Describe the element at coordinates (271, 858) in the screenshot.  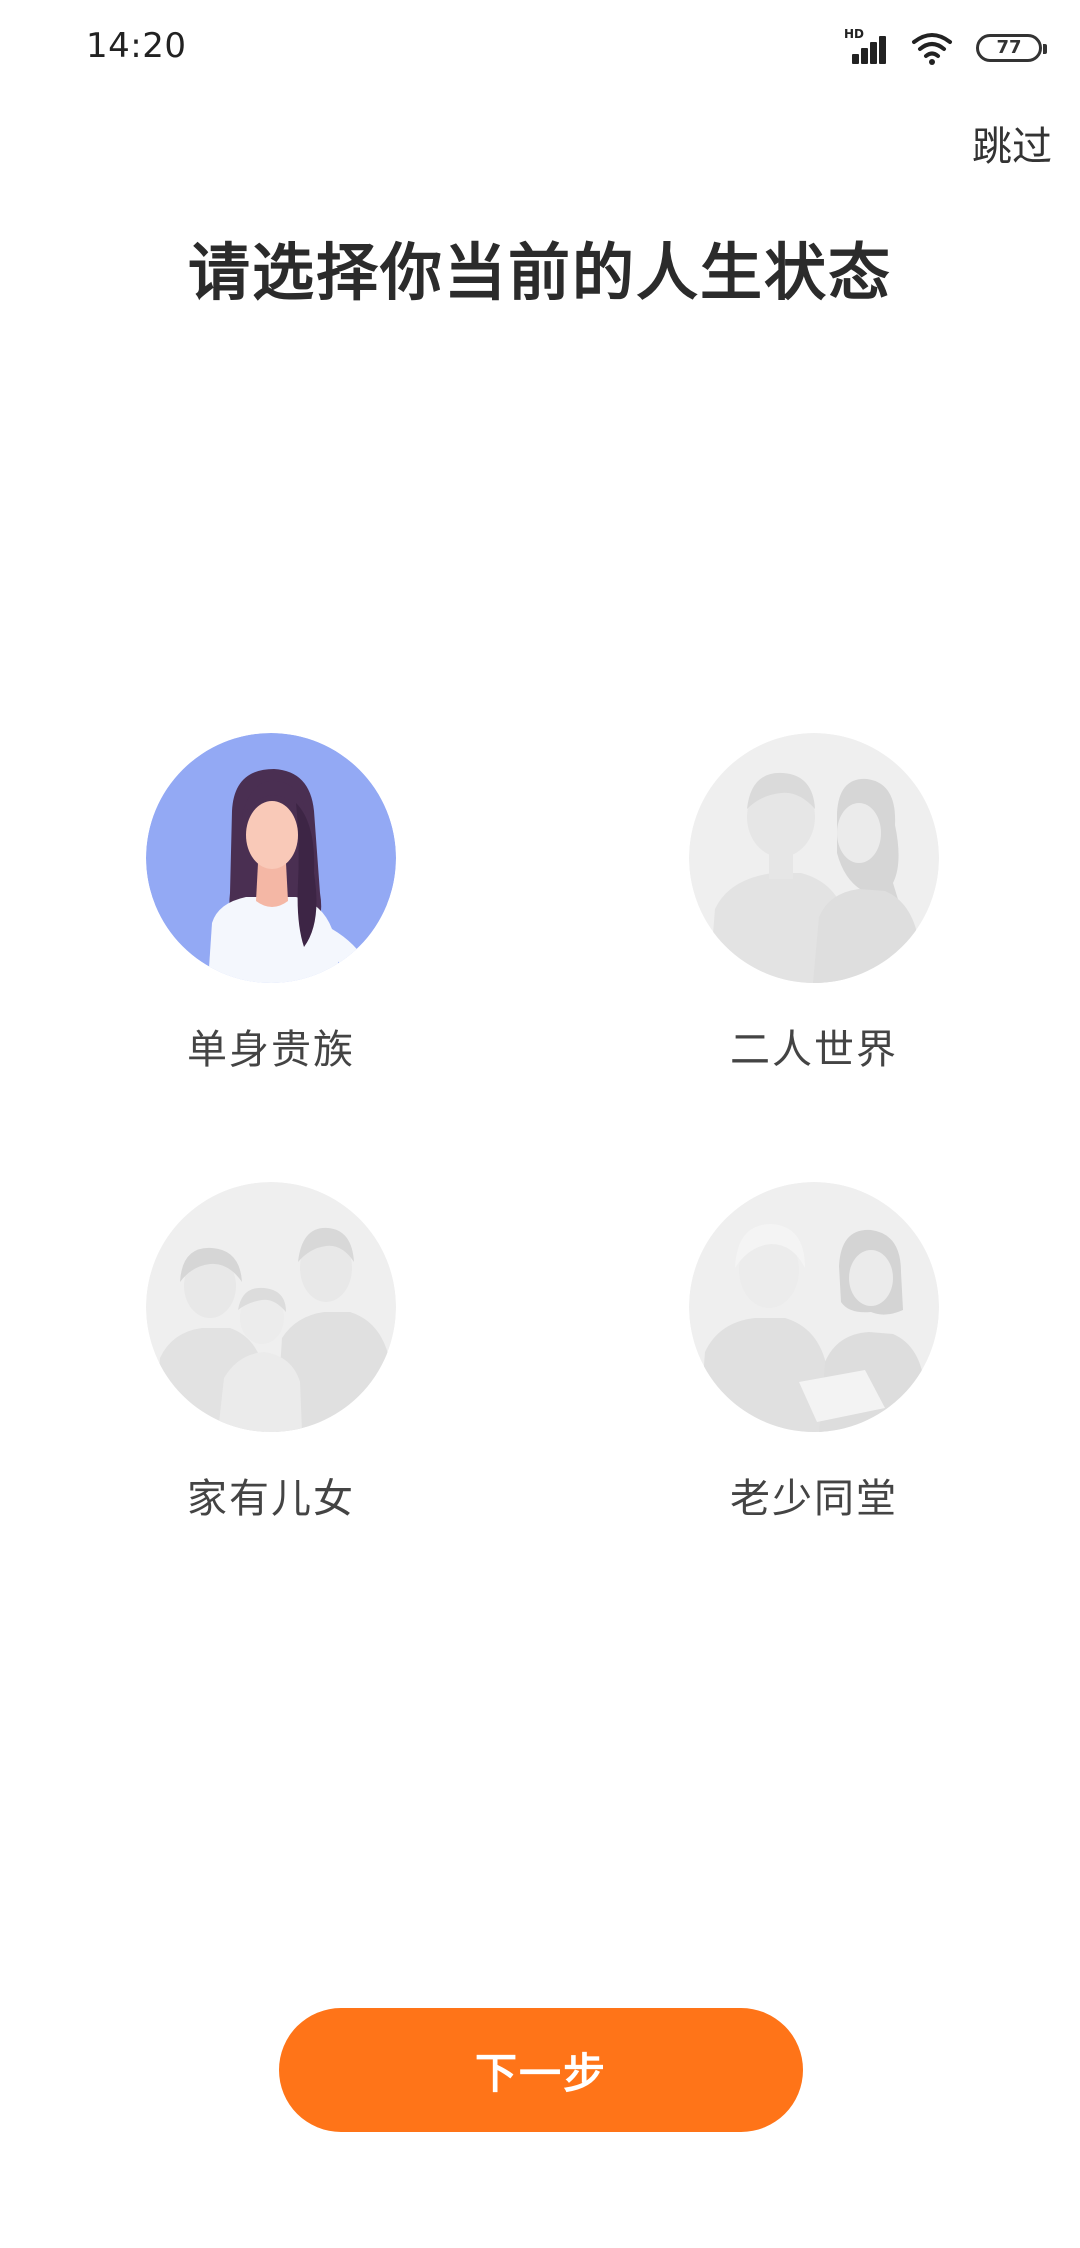
I see `single-woman-icon` at that location.